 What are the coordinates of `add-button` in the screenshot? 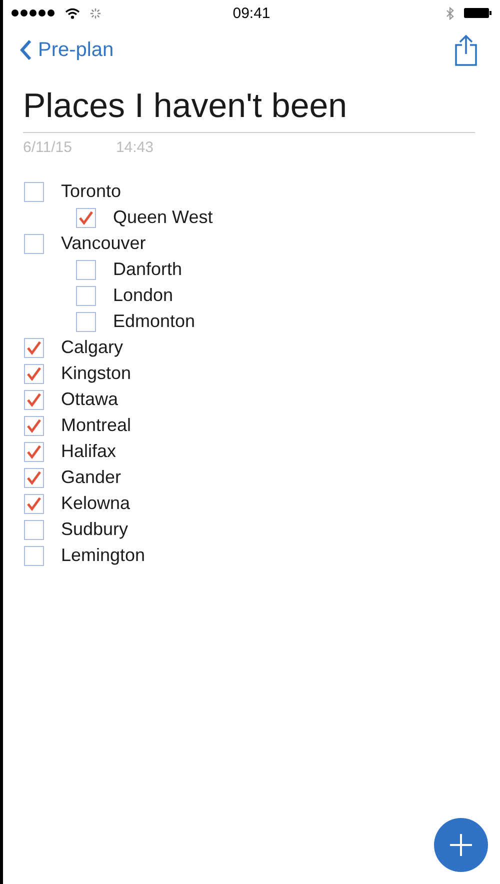 It's located at (461, 845).